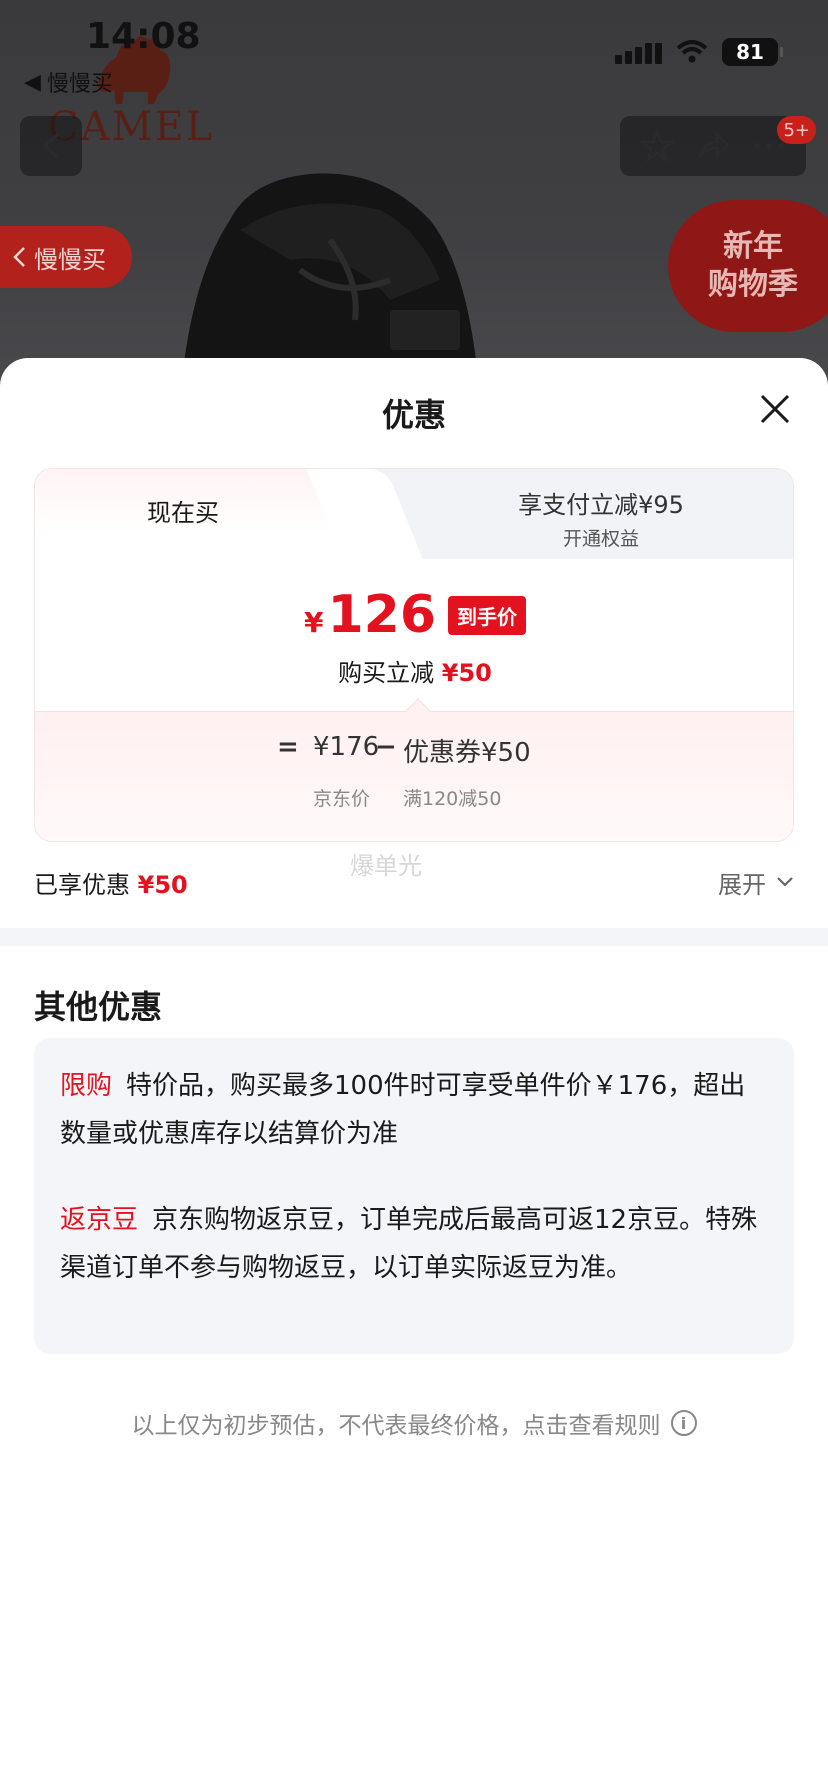 The image size is (828, 1792). Describe the element at coordinates (785, 882) in the screenshot. I see `chevron-down-icon` at that location.